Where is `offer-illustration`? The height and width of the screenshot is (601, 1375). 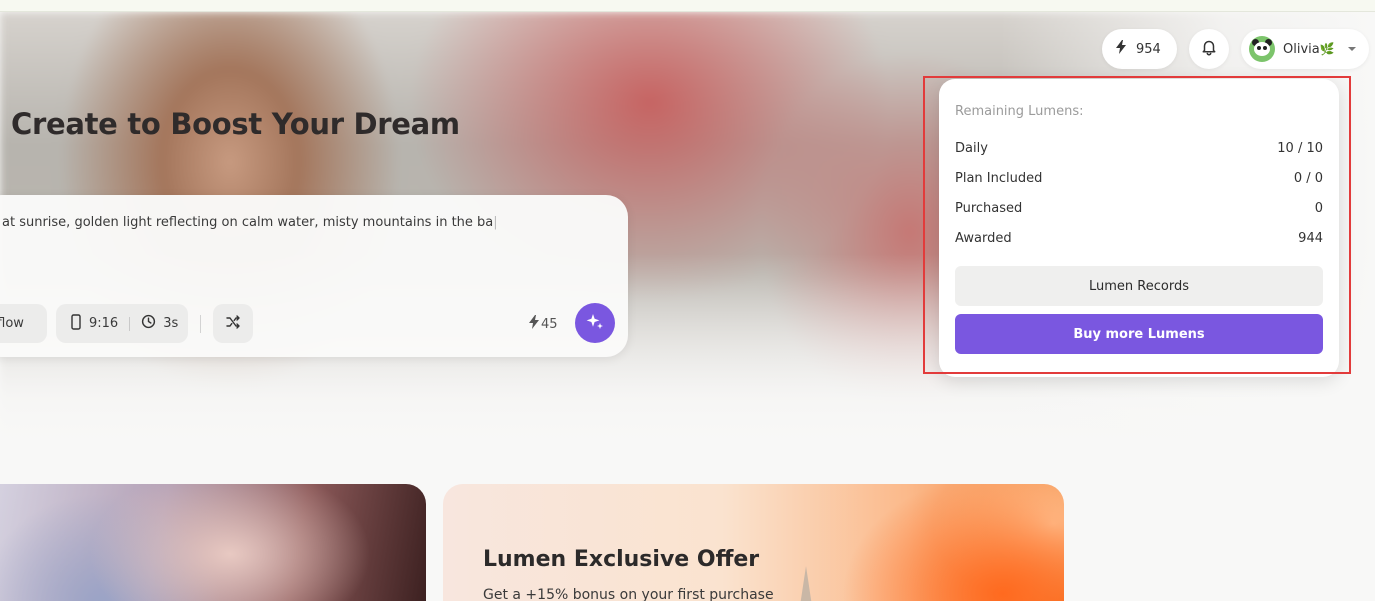 offer-illustration is located at coordinates (806, 583).